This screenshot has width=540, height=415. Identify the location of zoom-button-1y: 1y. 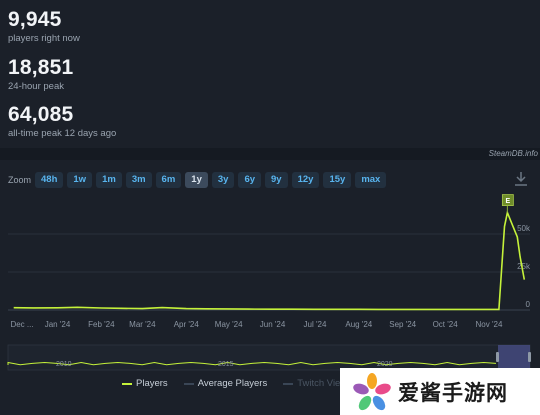
(196, 180).